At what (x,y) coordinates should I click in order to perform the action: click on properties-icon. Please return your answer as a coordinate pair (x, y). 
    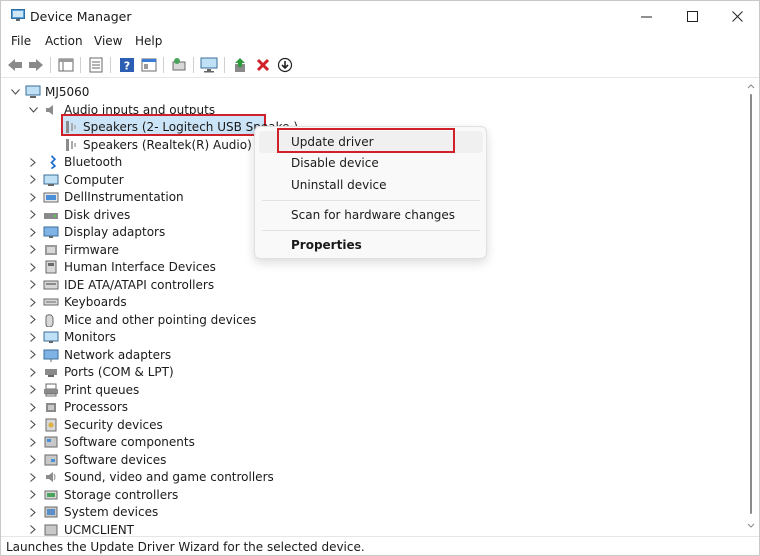
    Looking at the image, I should click on (96, 65).